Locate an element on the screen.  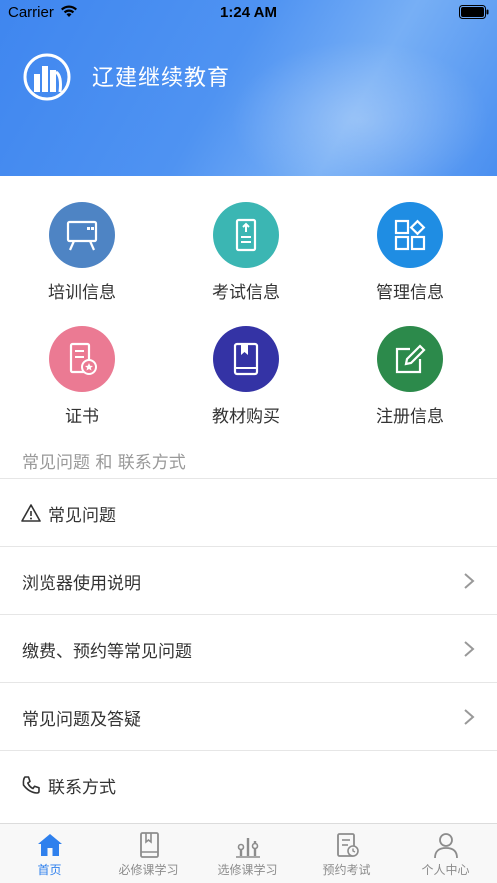
tab-required-course: 必修课学习 is located at coordinates (148, 853).